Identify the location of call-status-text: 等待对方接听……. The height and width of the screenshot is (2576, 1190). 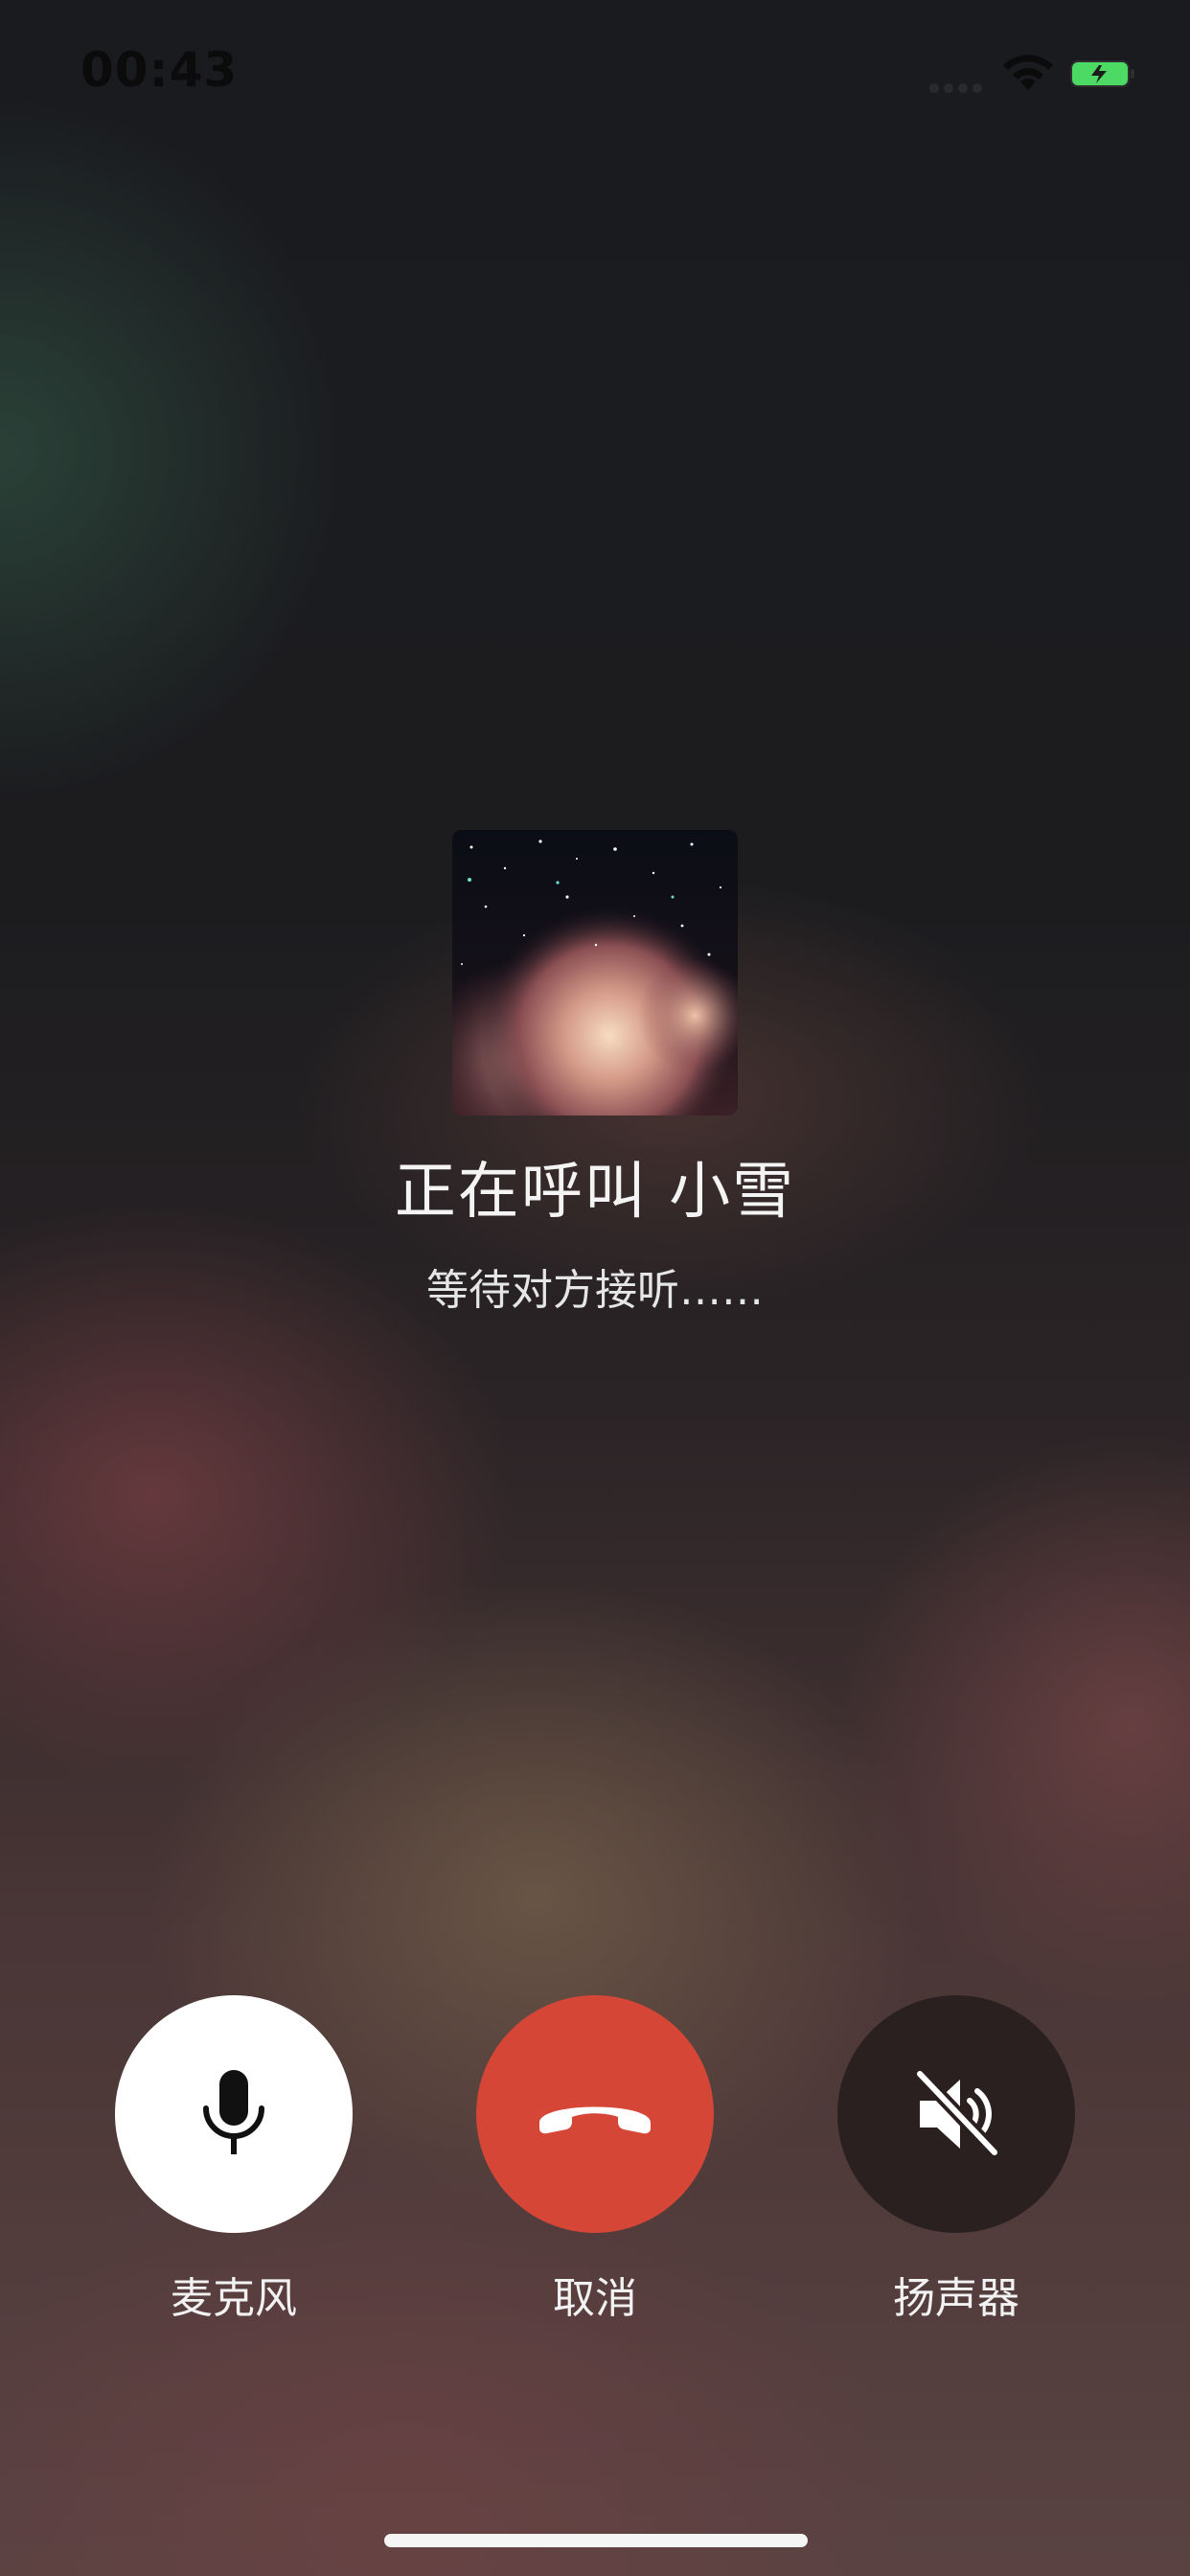
(595, 1290).